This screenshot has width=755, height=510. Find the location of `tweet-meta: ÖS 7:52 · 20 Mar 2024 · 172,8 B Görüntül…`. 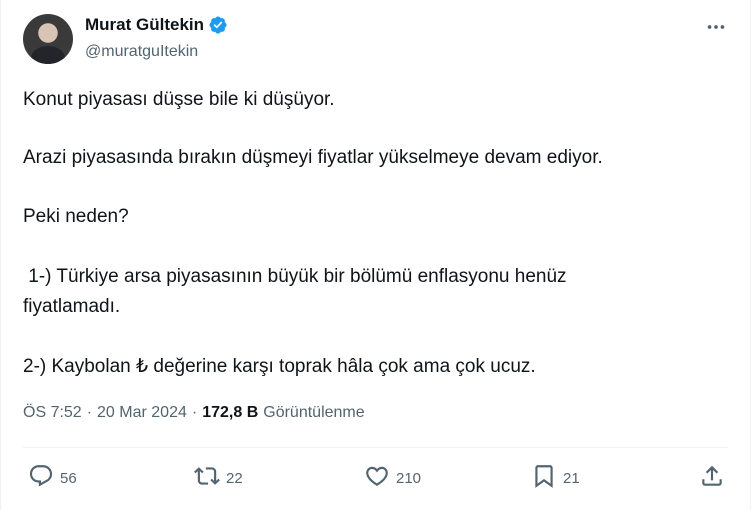

tweet-meta: ÖS 7:52 · 20 Mar 2024 · 172,8 B Görüntül… is located at coordinates (194, 413).